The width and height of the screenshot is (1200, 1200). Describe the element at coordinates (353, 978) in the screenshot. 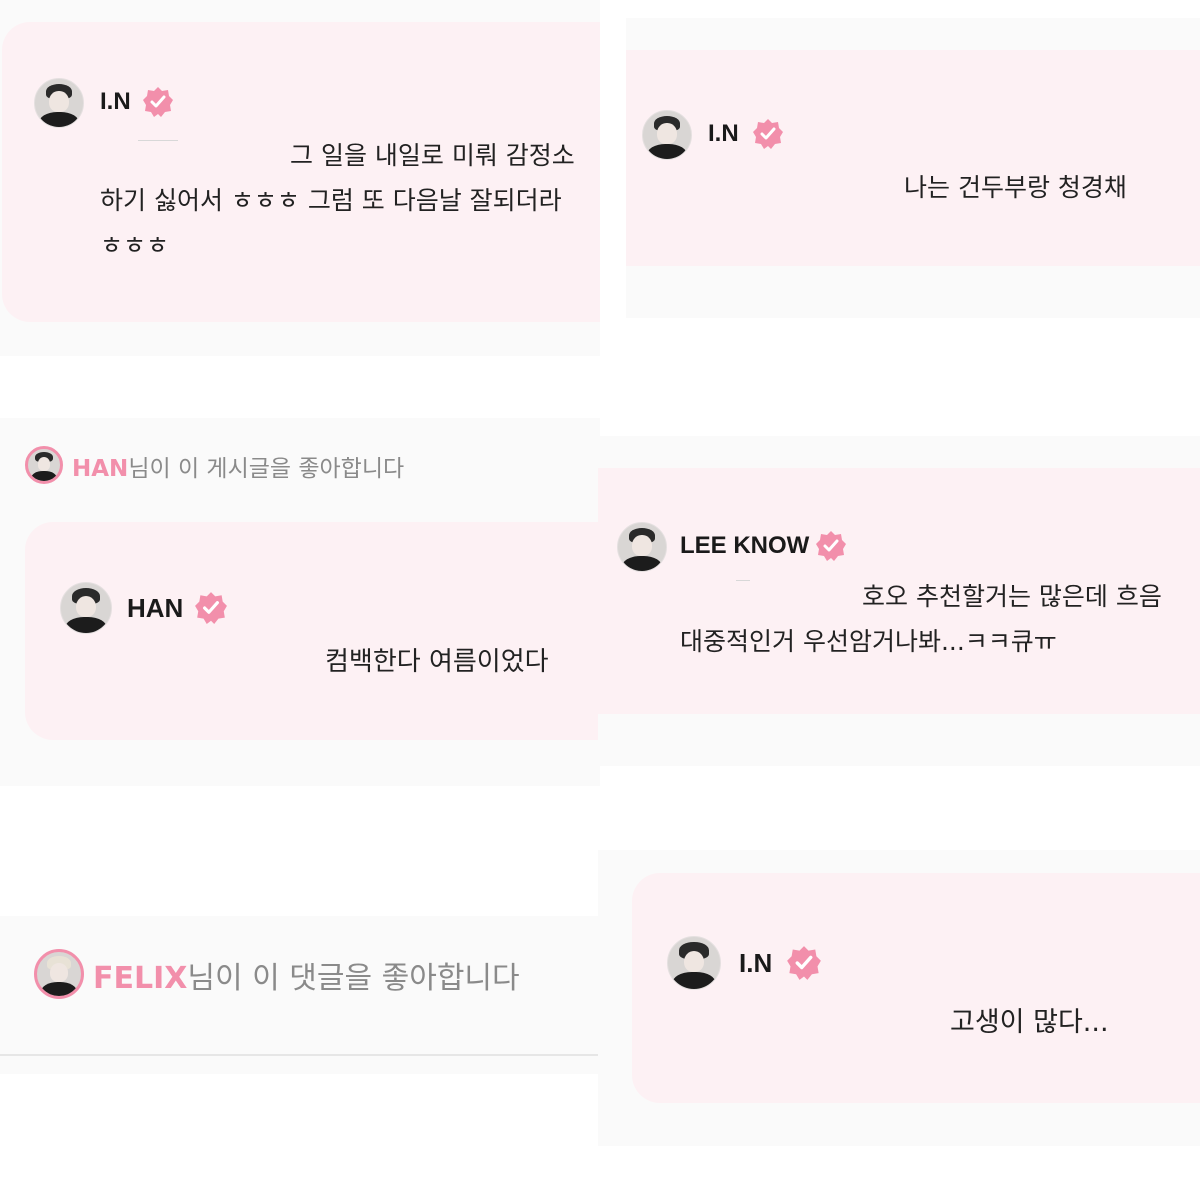

I see `like-message: 님이 이 댓글을 좋아합니다` at that location.